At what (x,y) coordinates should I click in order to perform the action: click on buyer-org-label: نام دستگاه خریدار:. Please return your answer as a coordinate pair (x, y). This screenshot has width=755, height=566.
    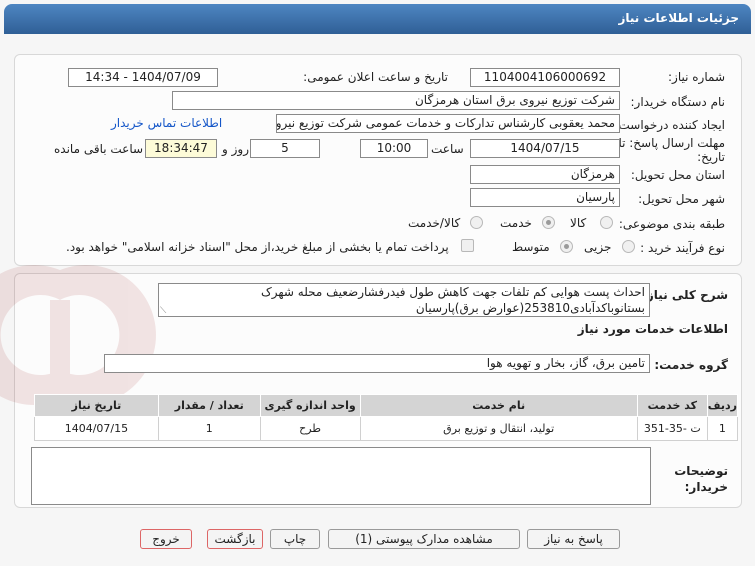
    Looking at the image, I should click on (678, 102).